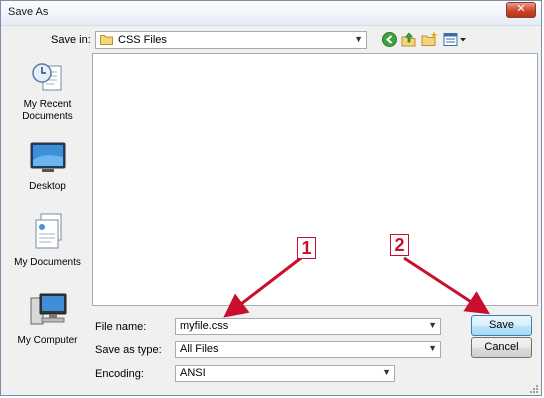 The height and width of the screenshot is (398, 544). What do you see at coordinates (308, 326) in the screenshot?
I see `file-name-input: myfile.css ▼` at bounding box center [308, 326].